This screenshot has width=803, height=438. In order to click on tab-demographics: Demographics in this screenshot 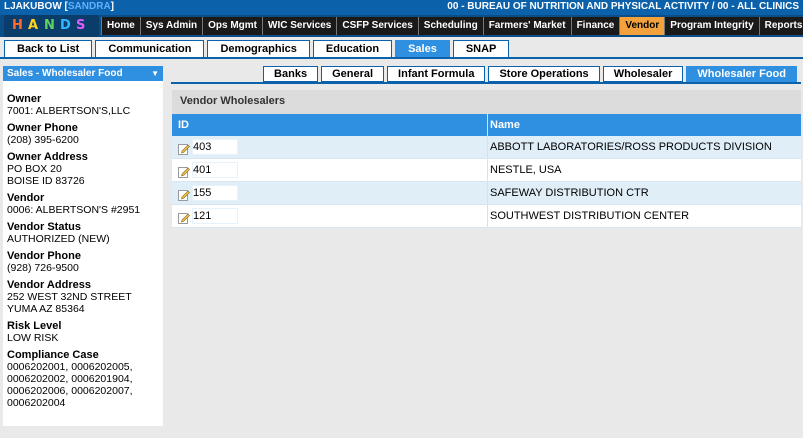, I will do `click(258, 49)`.